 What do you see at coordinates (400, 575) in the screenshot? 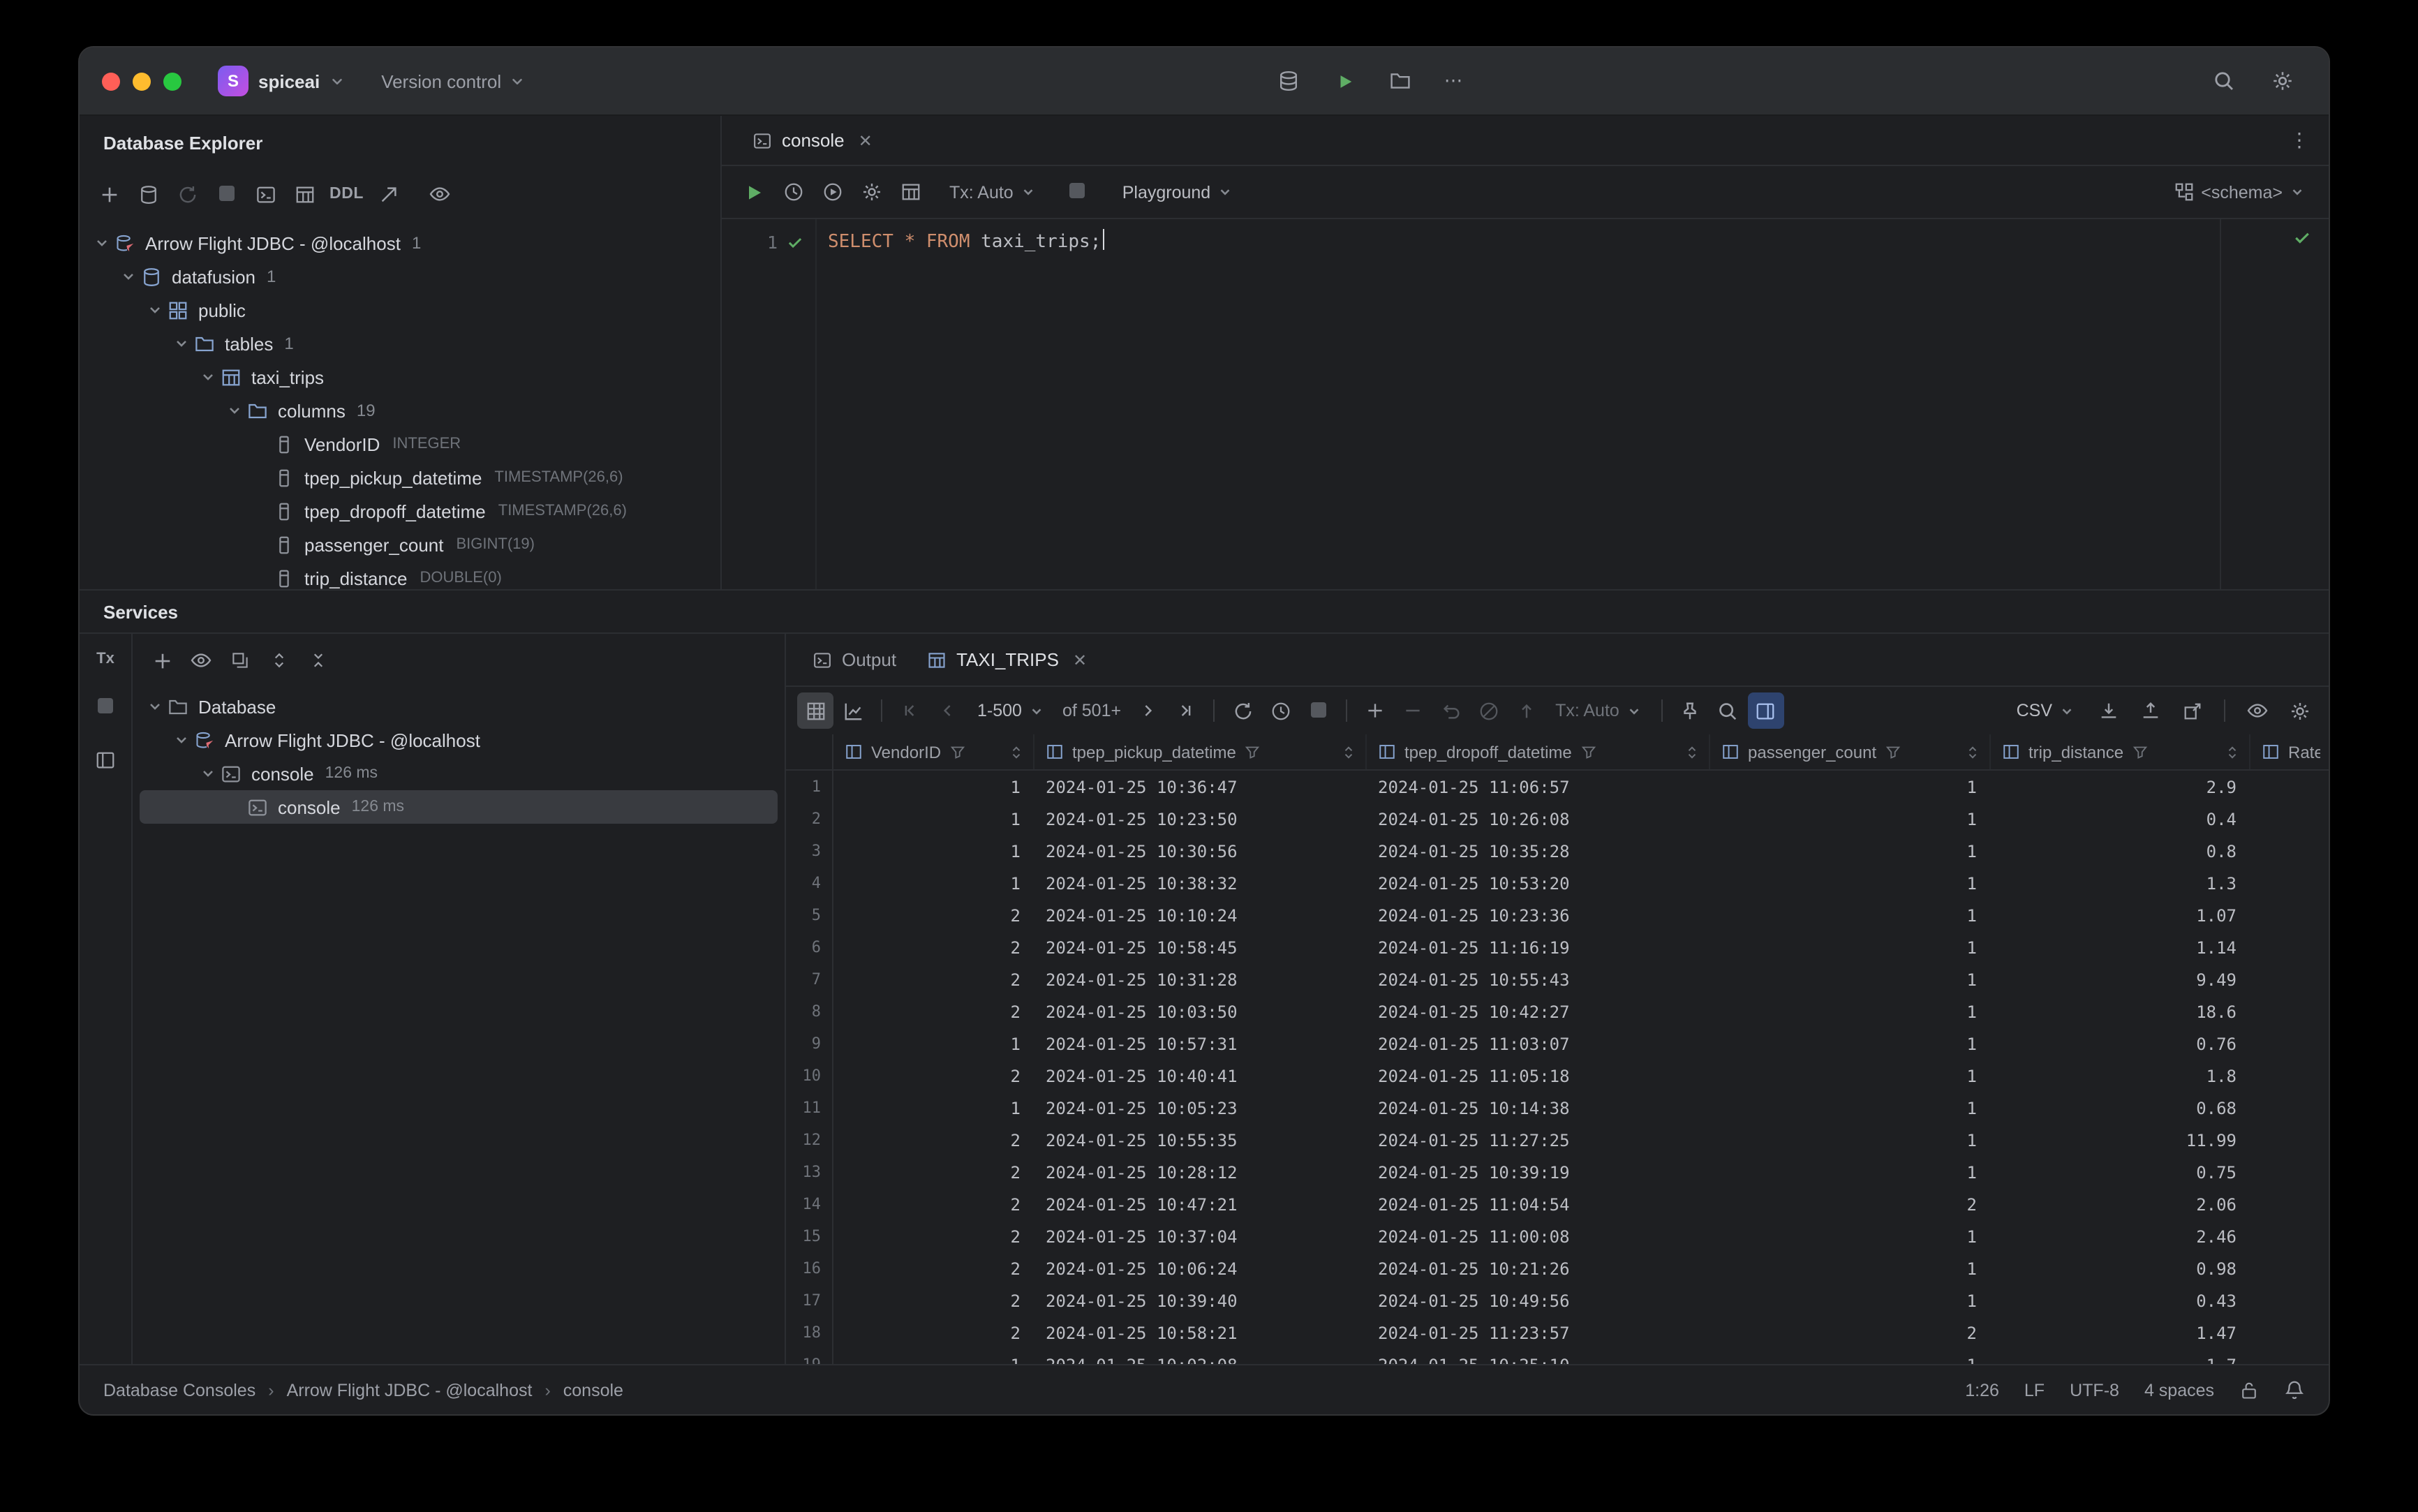
I see `tree-item-column: trip_distance DOUBLE(0)` at bounding box center [400, 575].